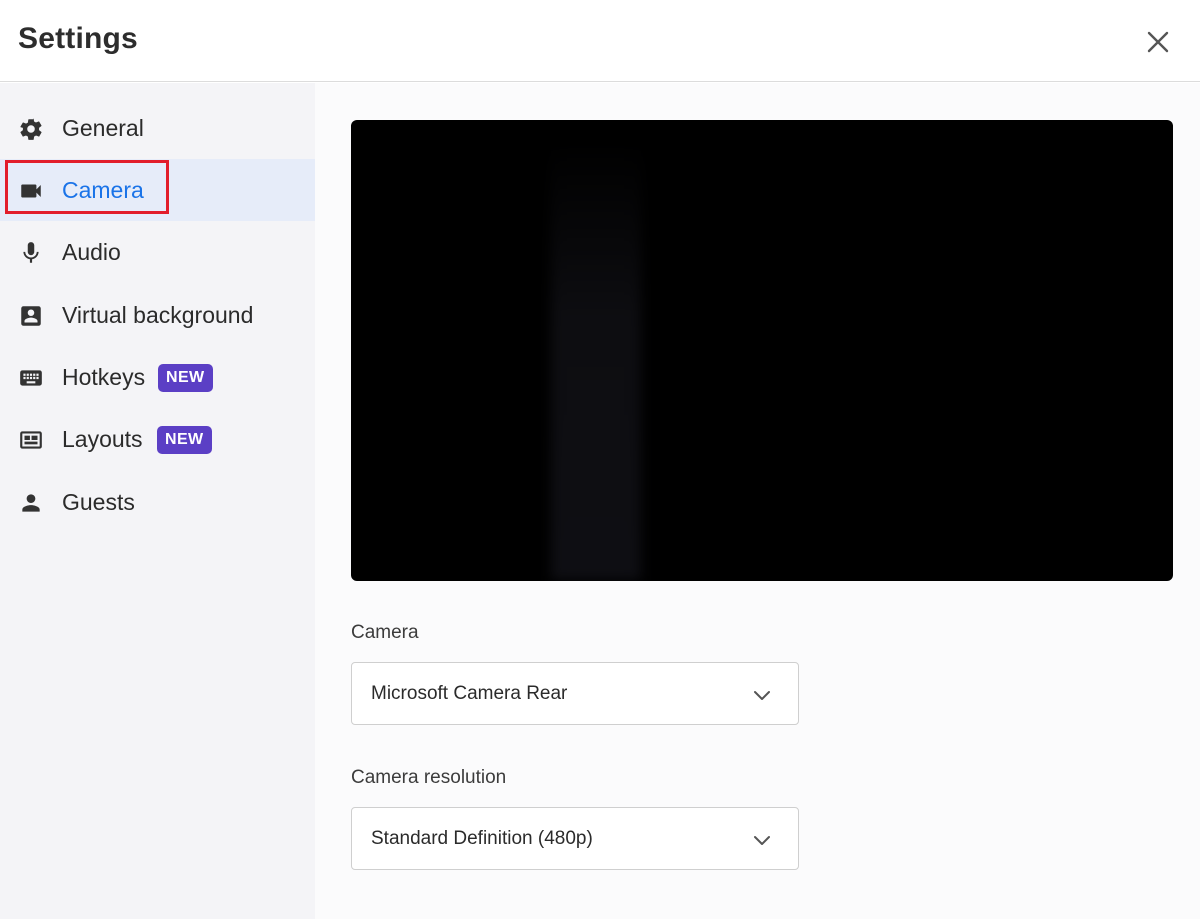  I want to click on microphone-icon, so click(31, 253).